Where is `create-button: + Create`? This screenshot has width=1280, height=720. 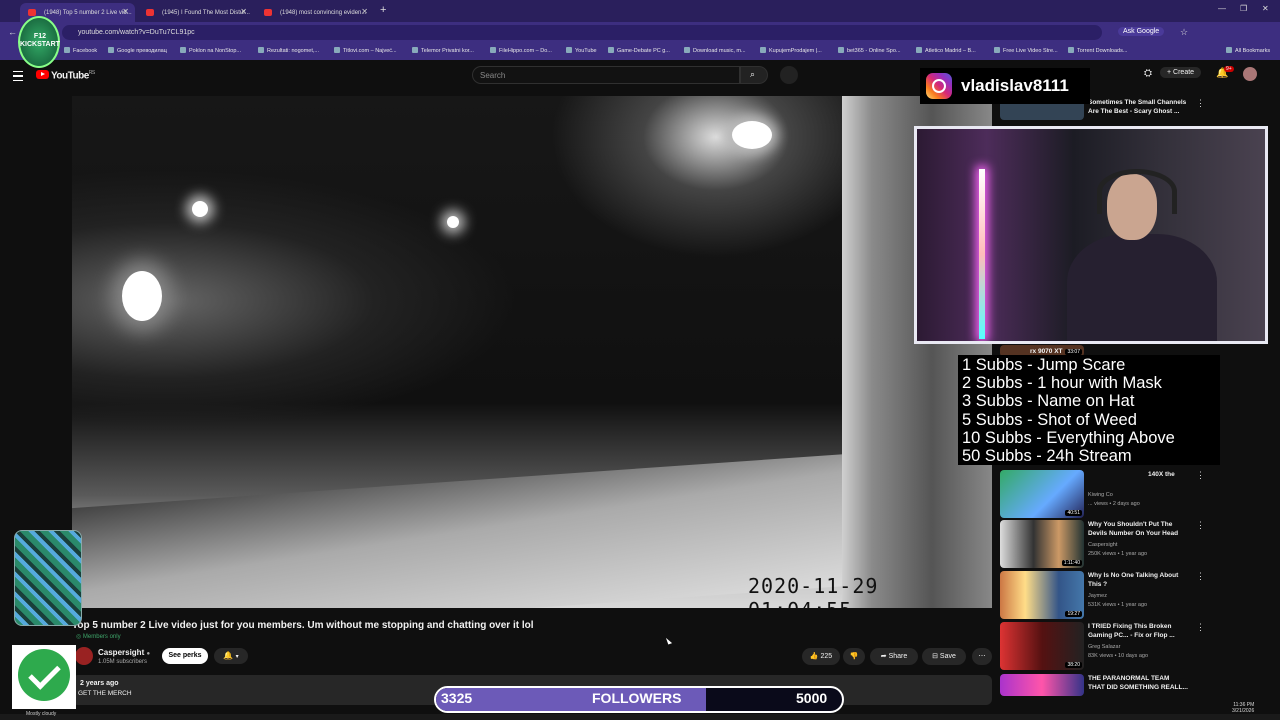 create-button: + Create is located at coordinates (1181, 72).